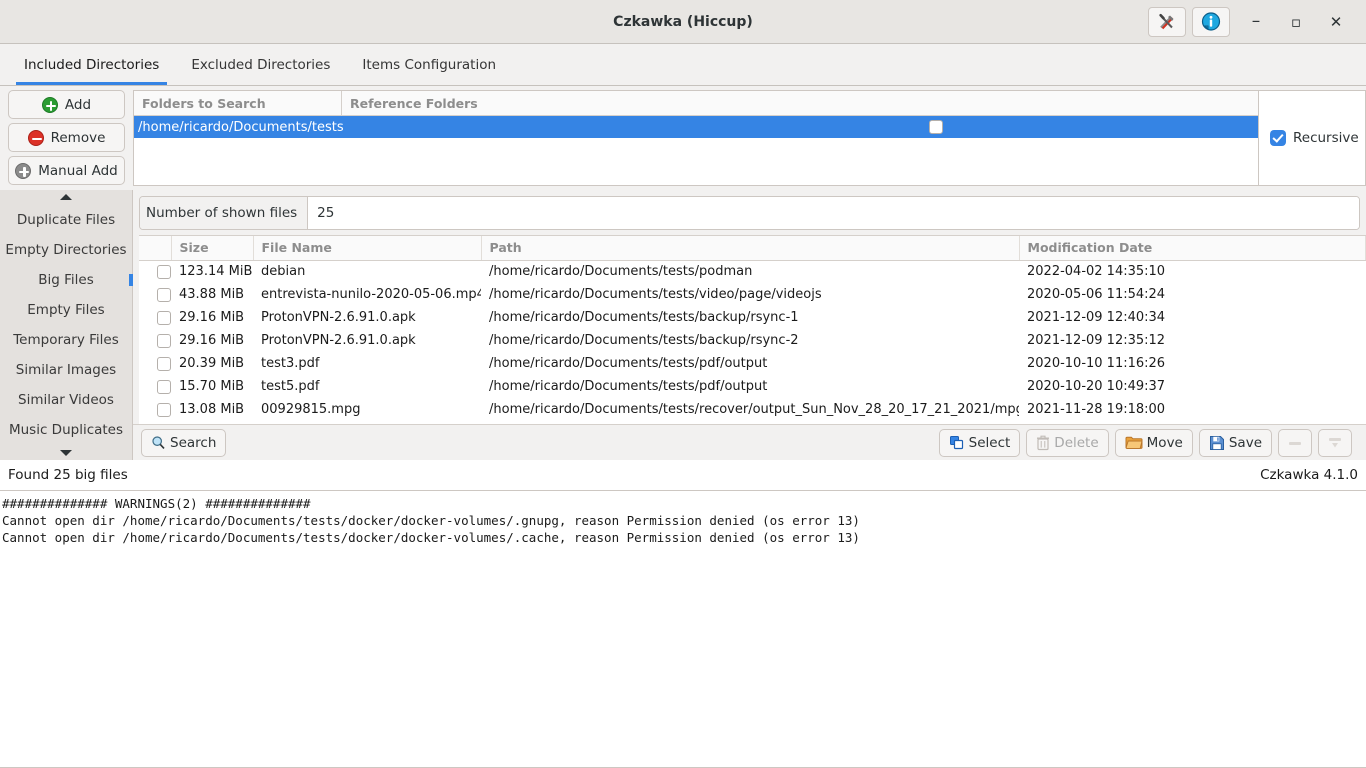 The height and width of the screenshot is (768, 1366). What do you see at coordinates (35, 137) in the screenshot?
I see `minus-circle-red-icon` at bounding box center [35, 137].